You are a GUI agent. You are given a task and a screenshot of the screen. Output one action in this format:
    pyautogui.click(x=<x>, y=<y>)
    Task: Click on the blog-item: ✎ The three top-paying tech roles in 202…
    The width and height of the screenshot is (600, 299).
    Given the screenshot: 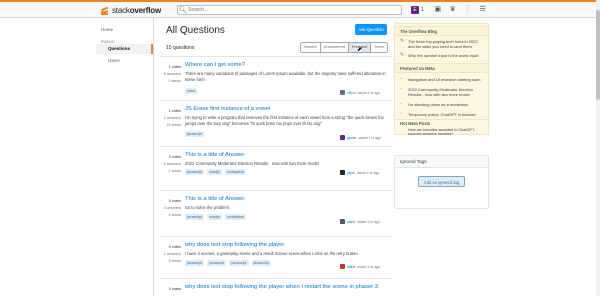 What is the action you would take?
    pyautogui.click(x=442, y=44)
    